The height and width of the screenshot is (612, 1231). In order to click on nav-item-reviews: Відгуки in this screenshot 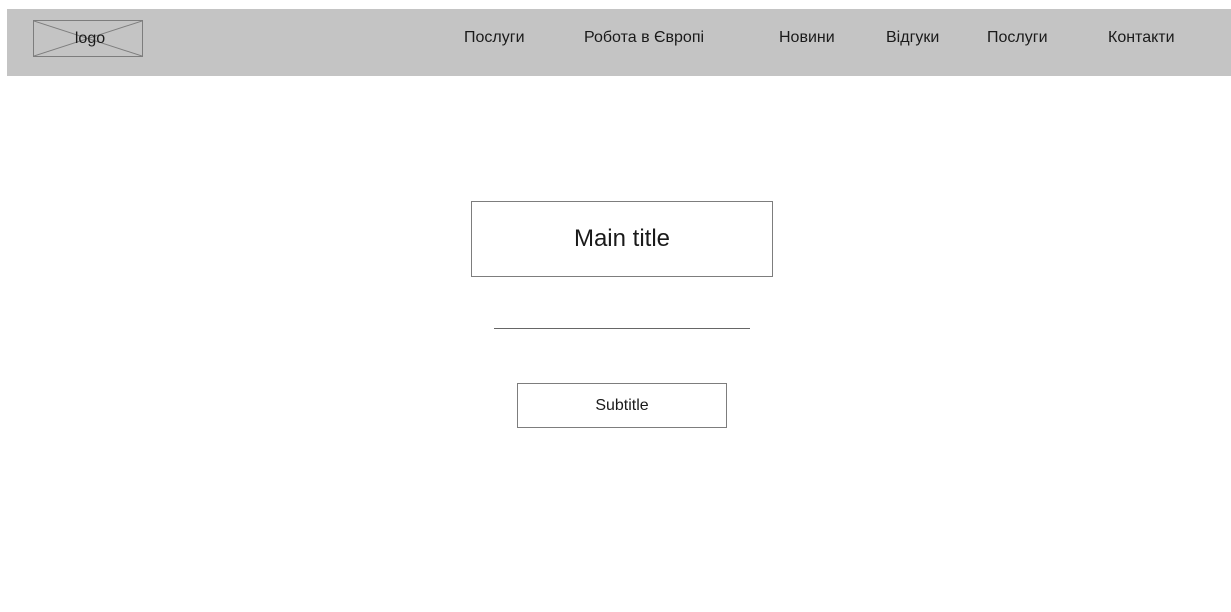, I will do `click(912, 38)`.